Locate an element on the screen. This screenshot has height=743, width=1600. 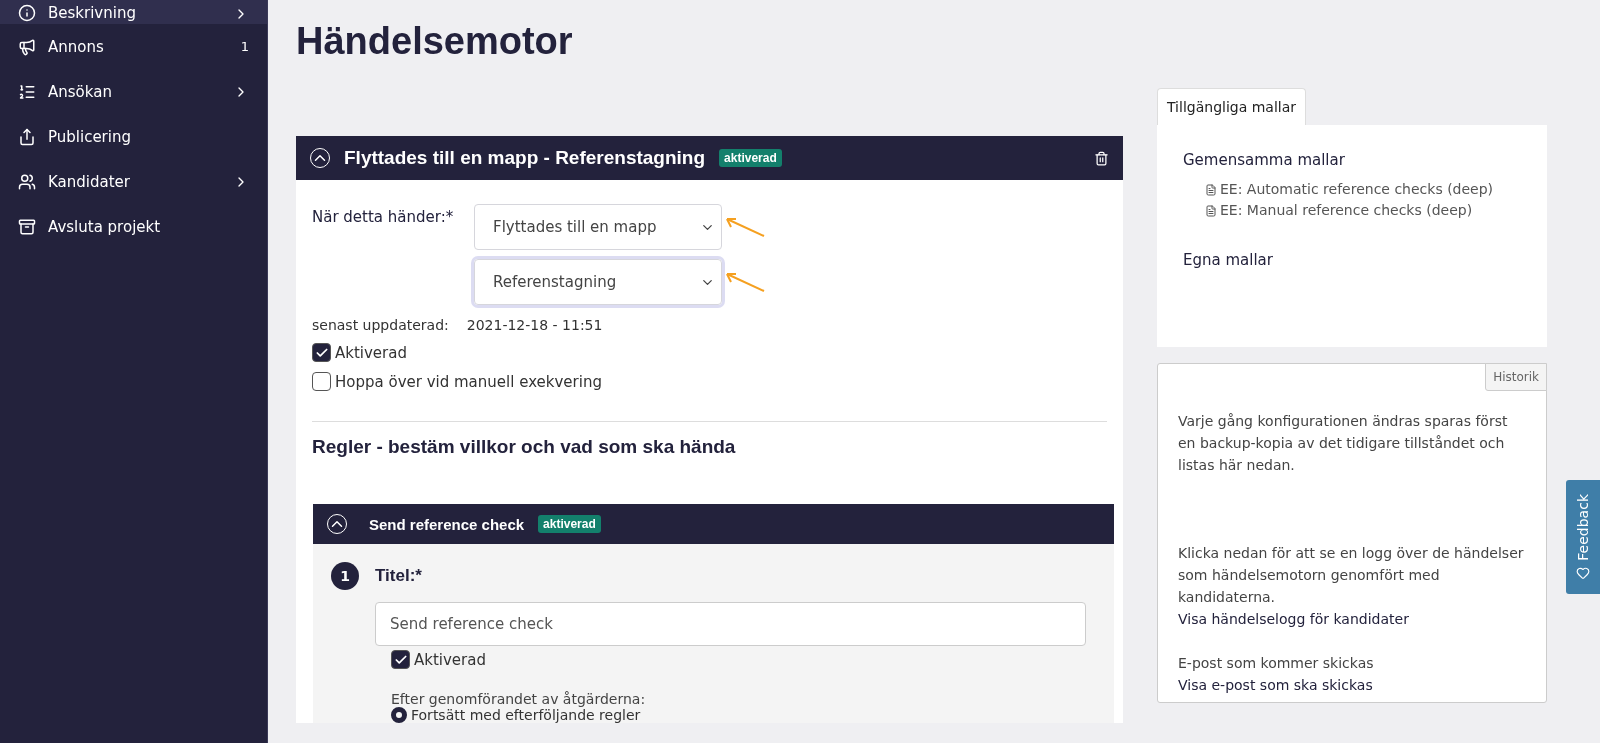
dropdown: Flyttades till en mapp is located at coordinates (598, 227).